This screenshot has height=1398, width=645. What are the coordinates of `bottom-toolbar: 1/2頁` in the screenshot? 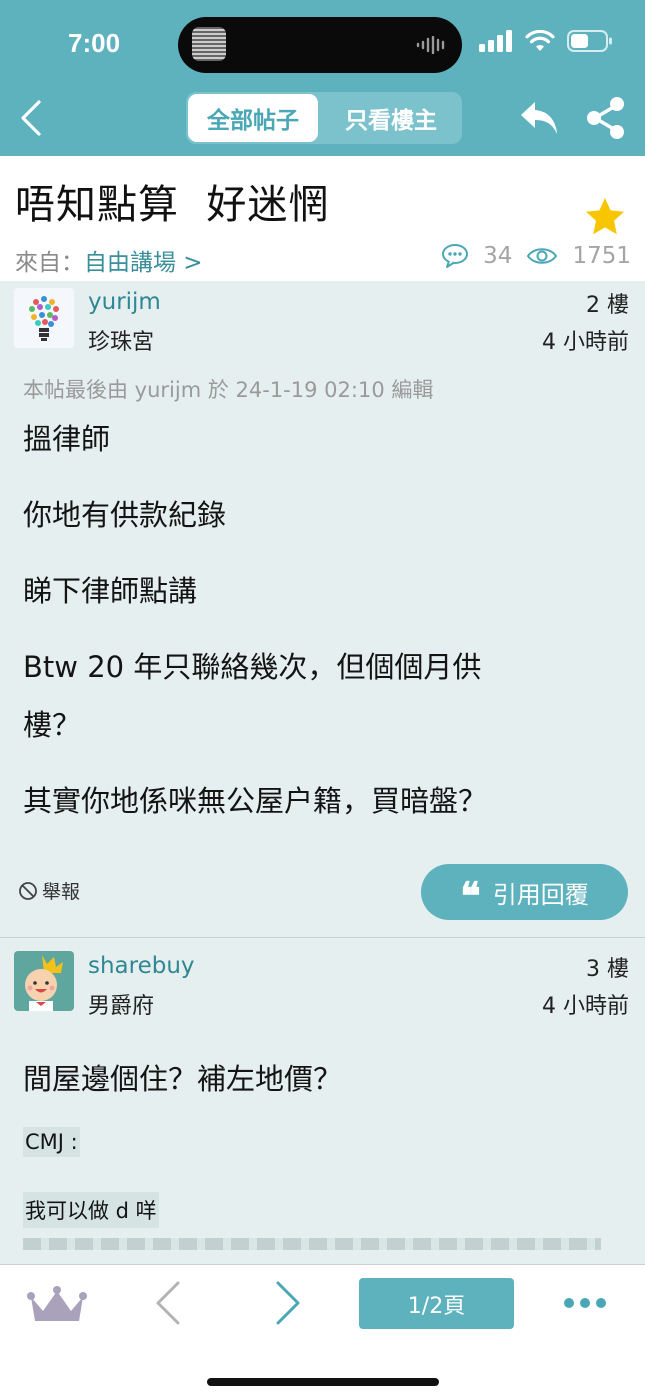 It's located at (322, 1331).